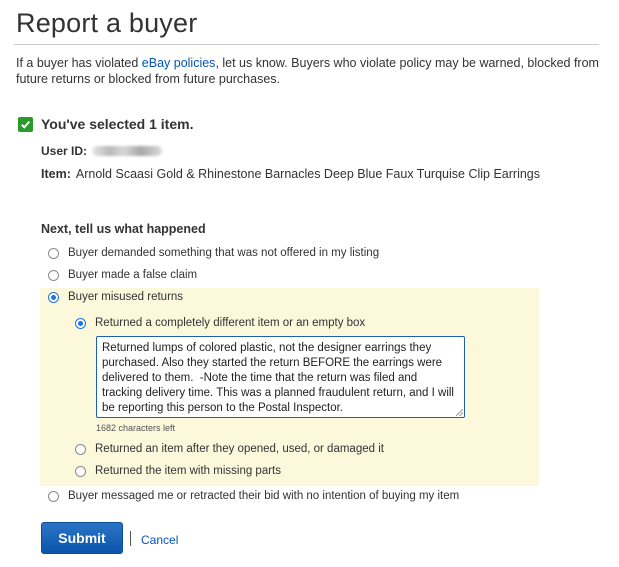 The width and height of the screenshot is (619, 567). I want to click on intro-text-start: If a buyer has violated, so click(79, 63).